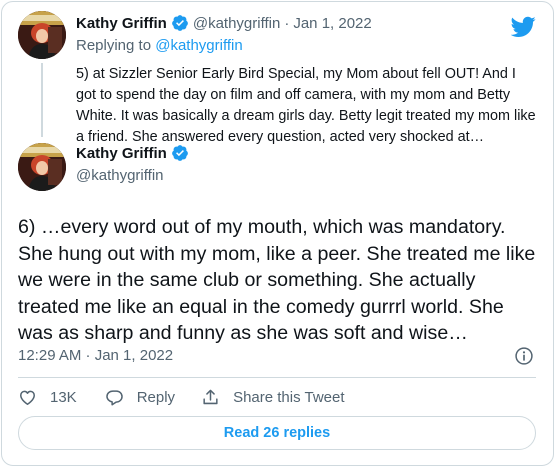  I want to click on main-tweet-author: Kathy Griffin, so click(134, 153).